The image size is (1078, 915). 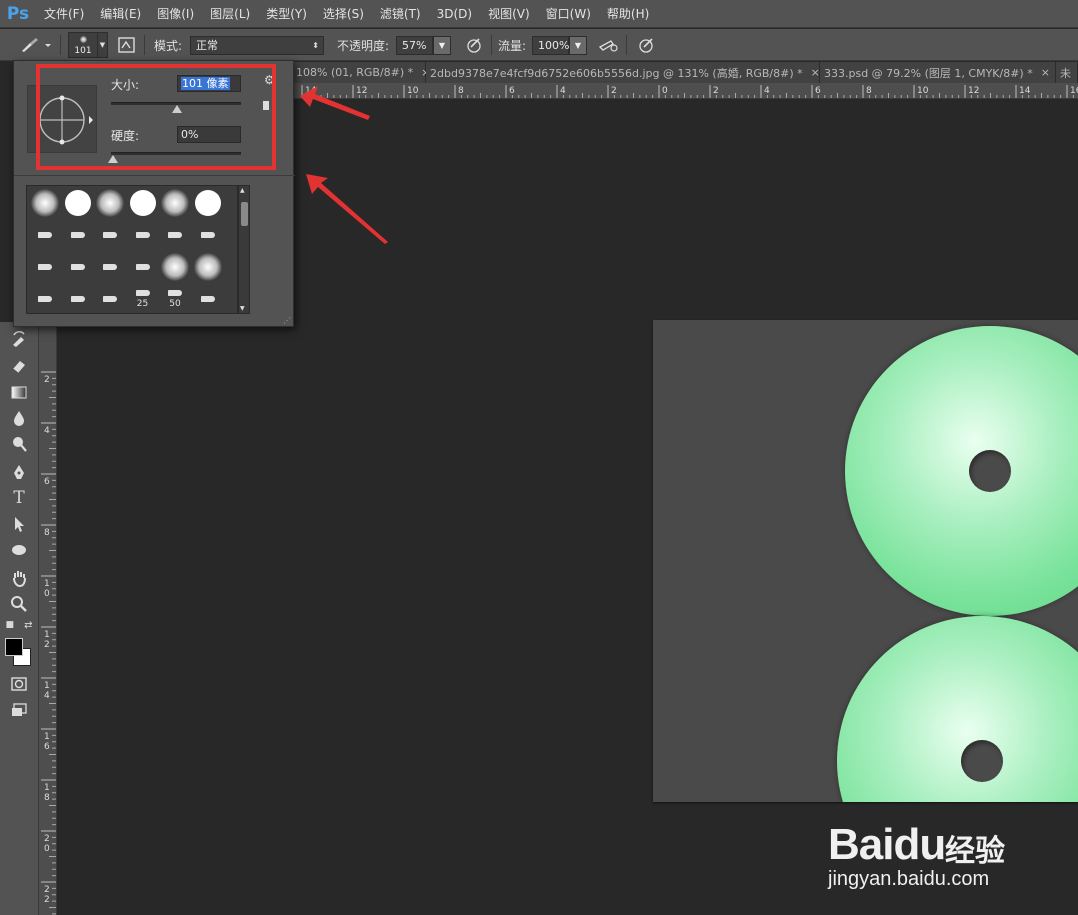 I want to click on dodge-tool, so click(x=19, y=444).